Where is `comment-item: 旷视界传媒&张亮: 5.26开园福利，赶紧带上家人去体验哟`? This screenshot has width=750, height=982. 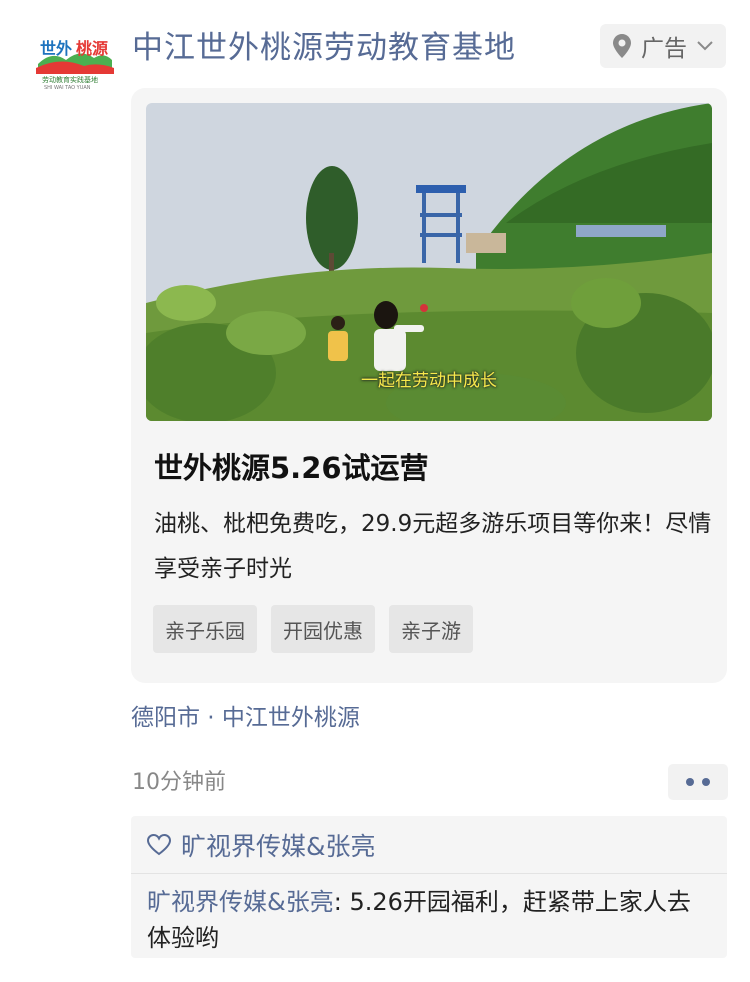
comment-item: 旷视界传媒&张亮: 5.26开园福利，赶紧带上家人去体验哟 is located at coordinates (429, 915).